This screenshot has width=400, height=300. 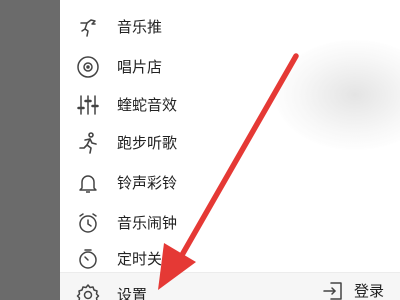 I want to click on blurred-background, so click(x=337, y=95).